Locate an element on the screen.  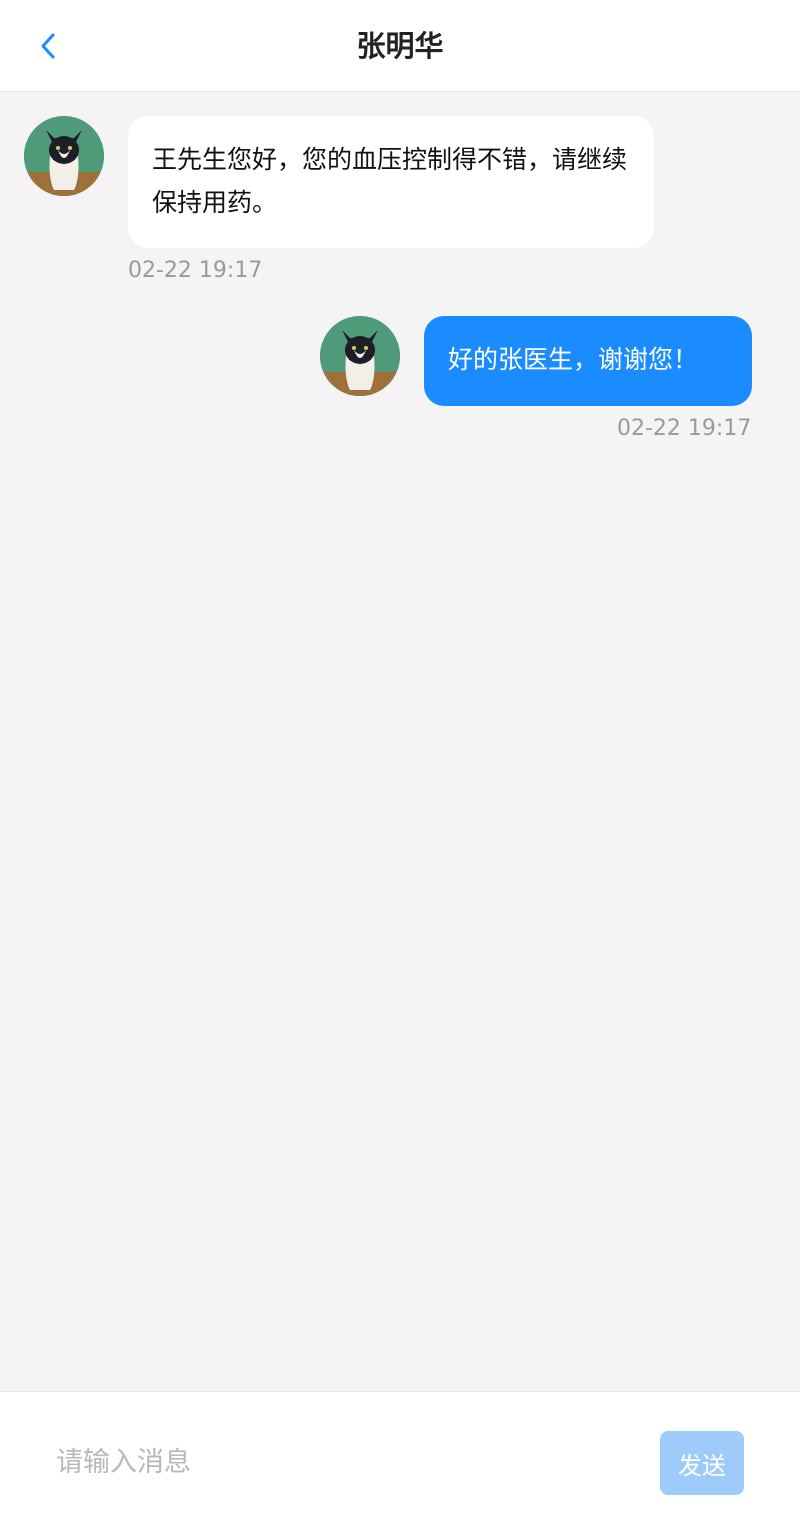
user-avatar is located at coordinates (360, 356).